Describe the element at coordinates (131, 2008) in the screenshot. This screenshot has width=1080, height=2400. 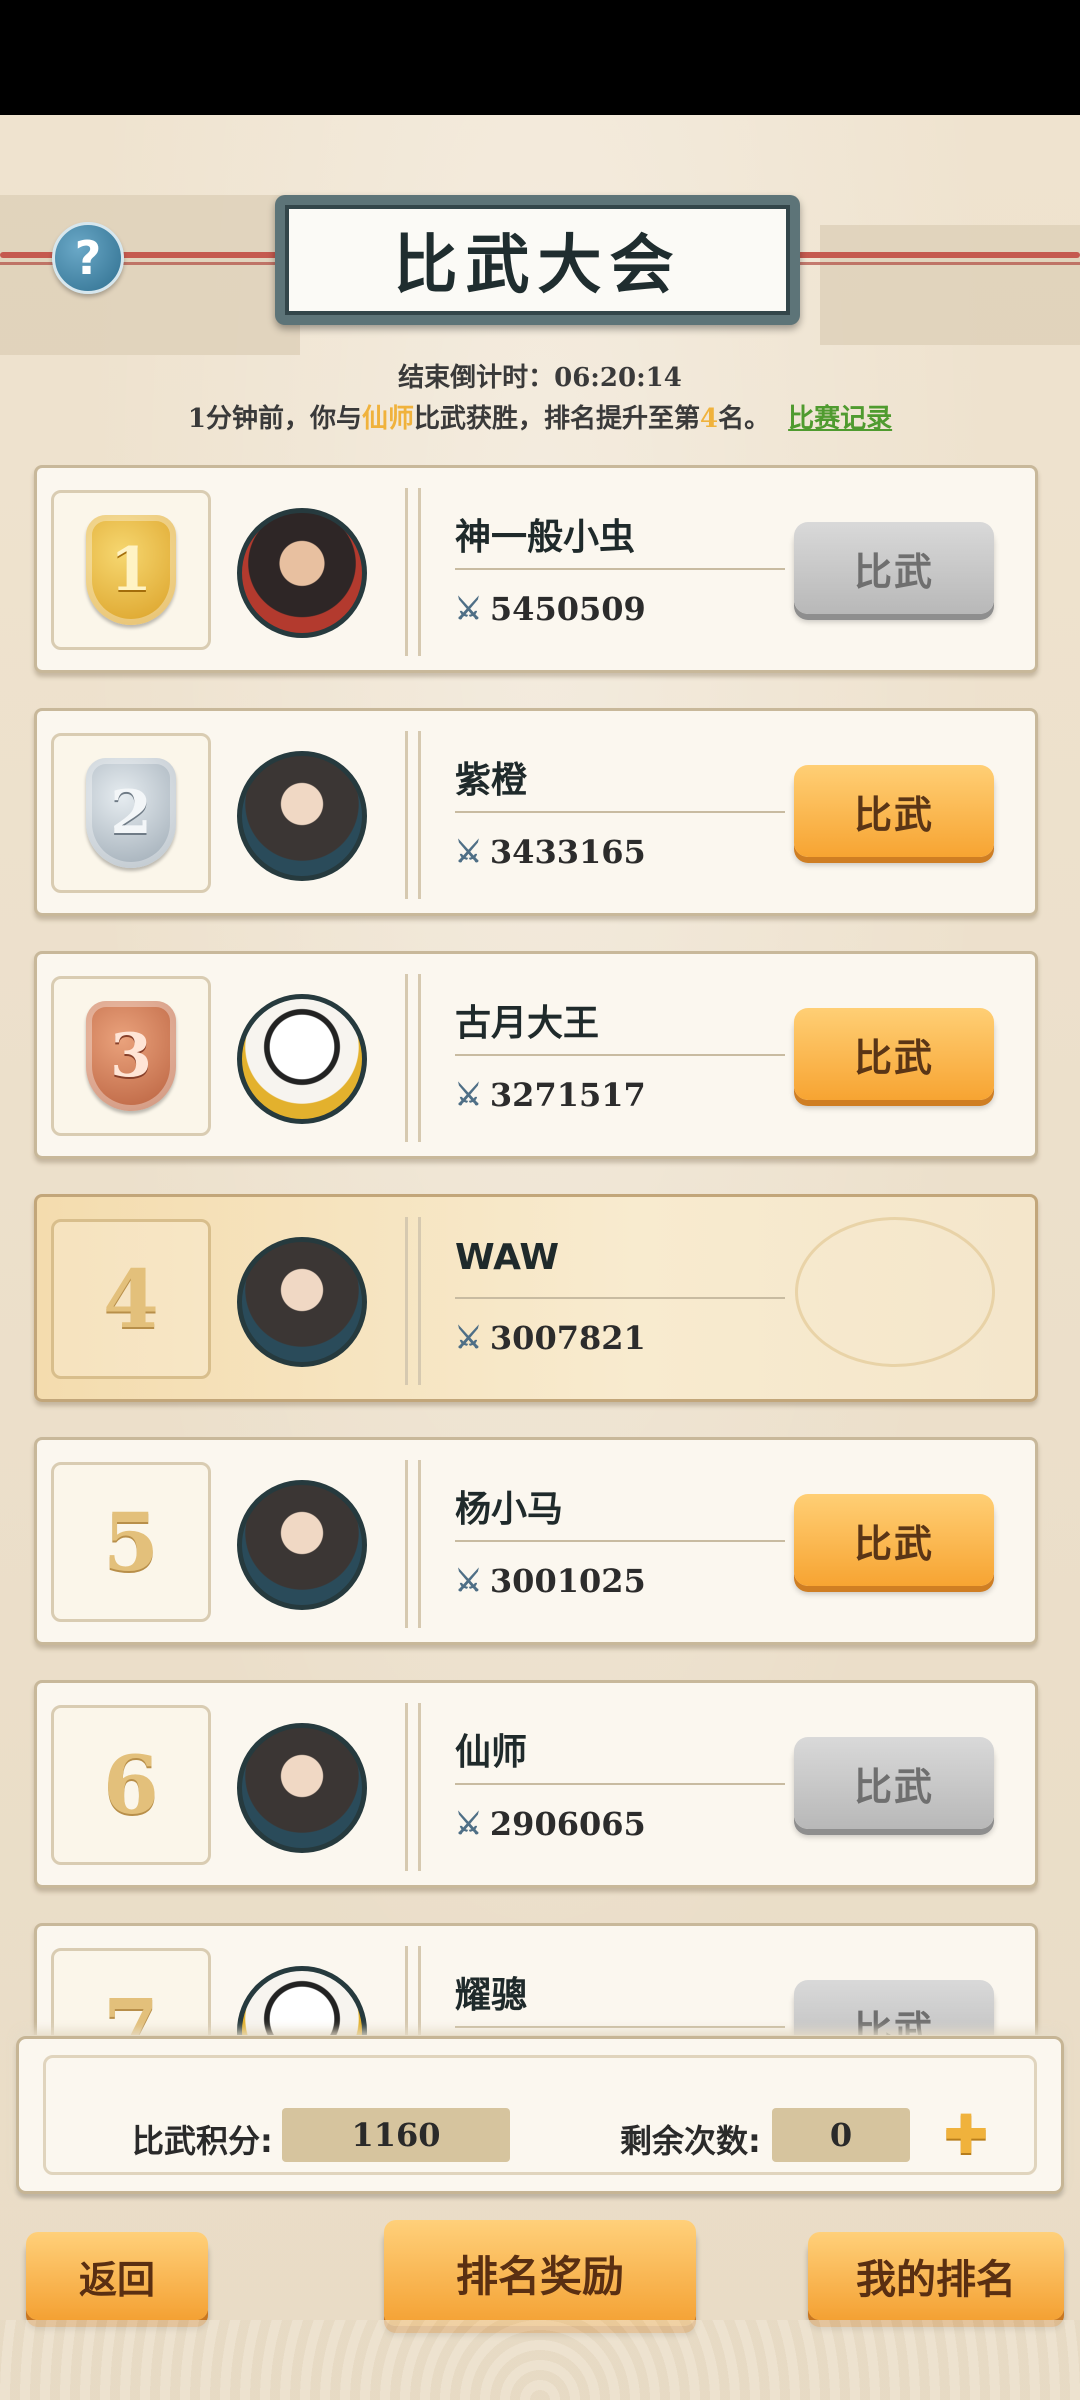
I see `rank-number: 7` at that location.